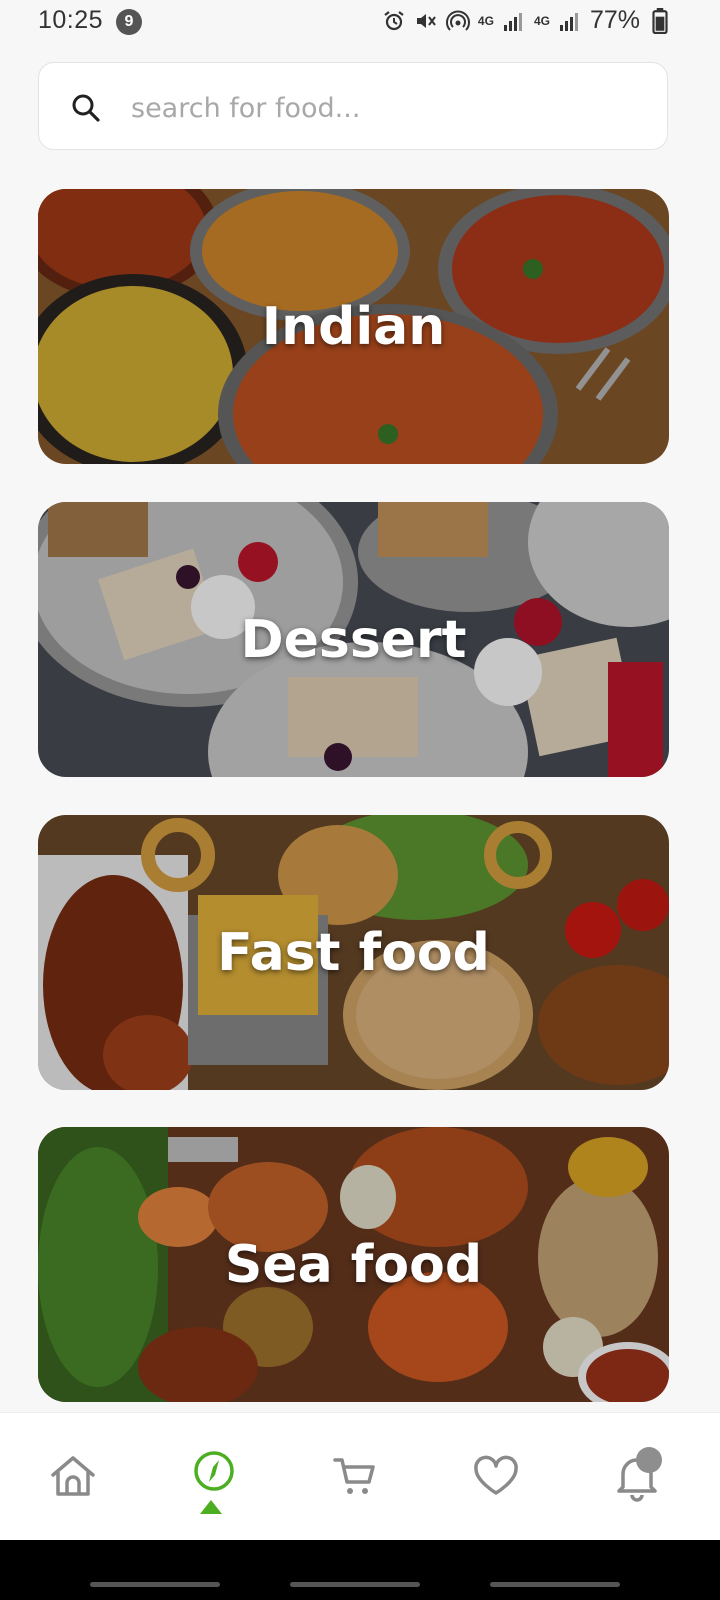 The height and width of the screenshot is (1600, 720). Describe the element at coordinates (211, 1507) in the screenshot. I see `active-tab-indicator` at that location.